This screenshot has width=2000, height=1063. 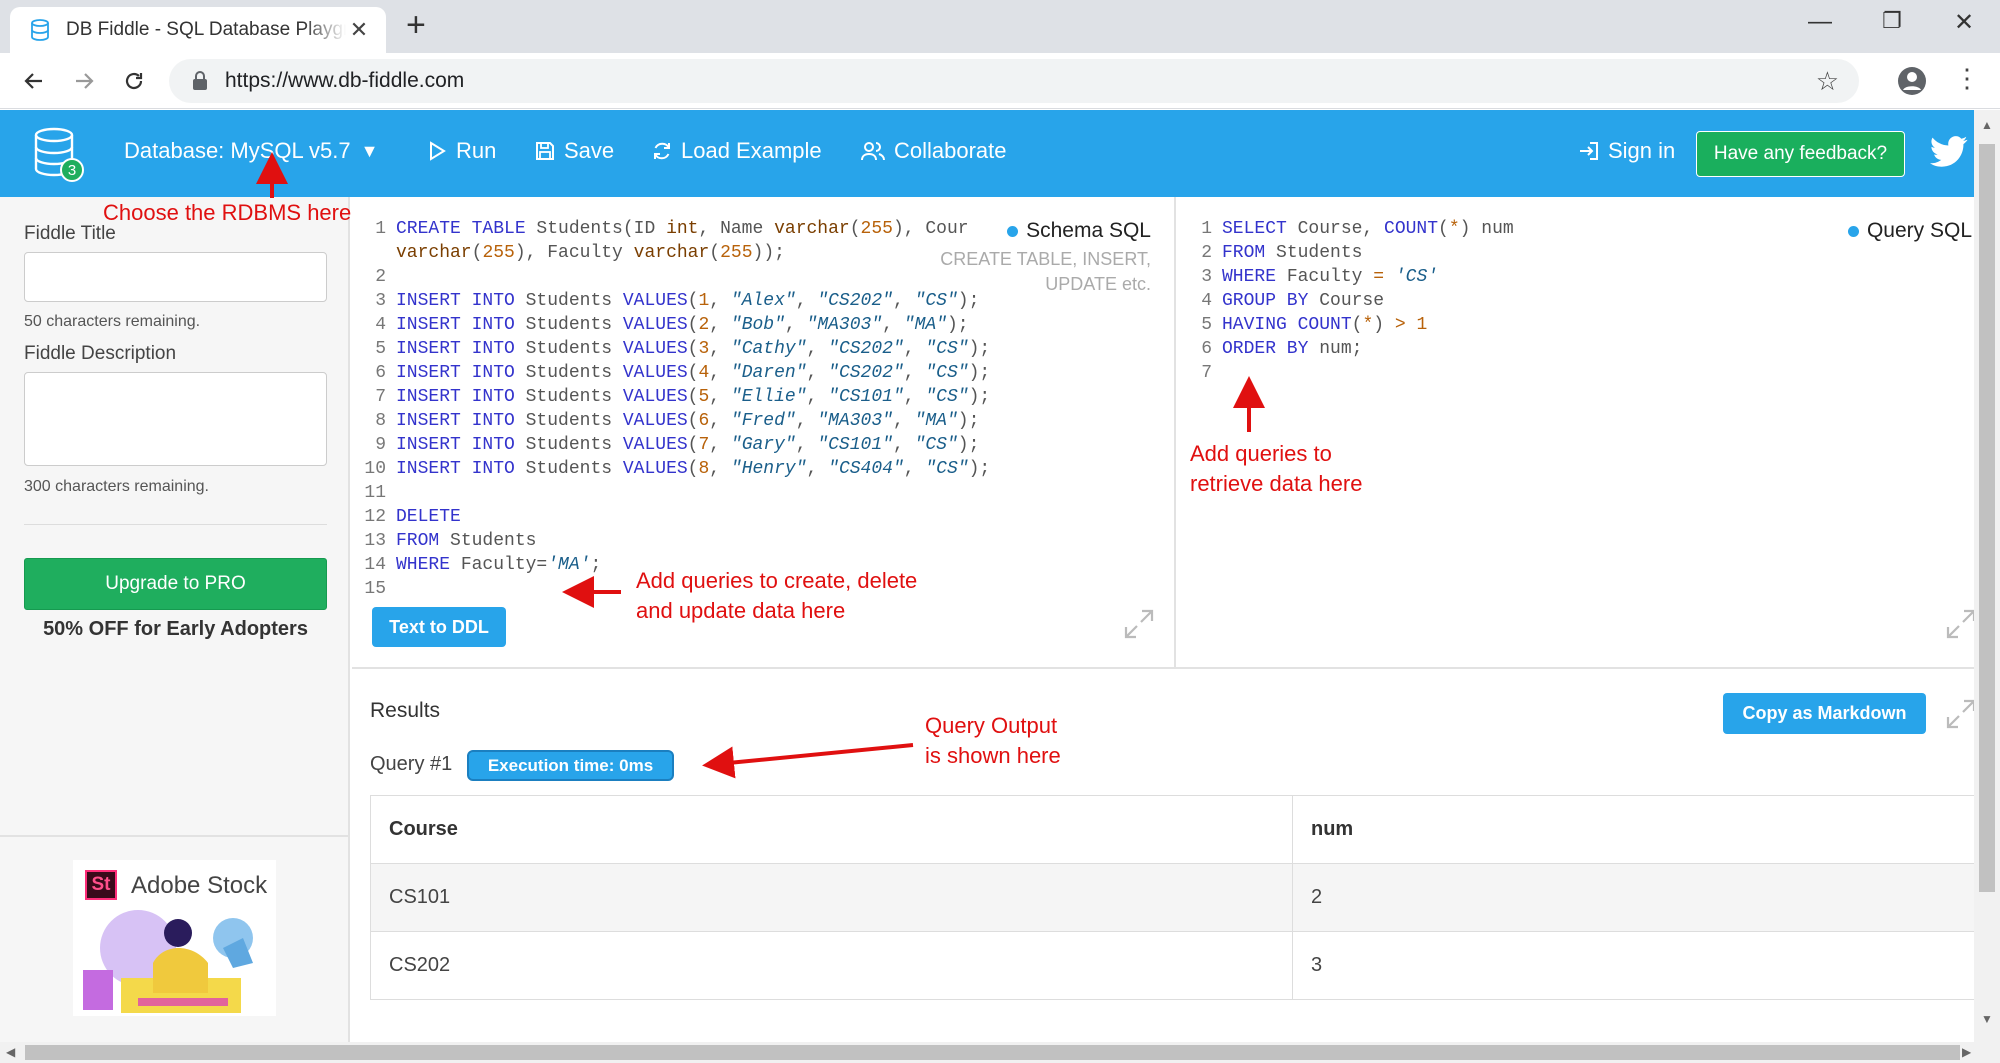 What do you see at coordinates (200, 80) in the screenshot?
I see `lock-icon` at bounding box center [200, 80].